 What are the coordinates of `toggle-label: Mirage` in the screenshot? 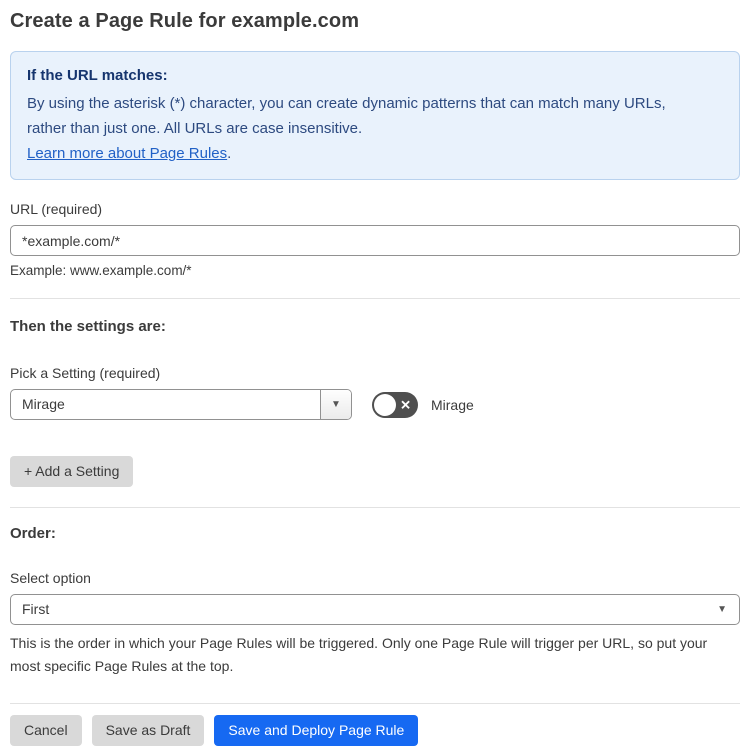 It's located at (452, 404).